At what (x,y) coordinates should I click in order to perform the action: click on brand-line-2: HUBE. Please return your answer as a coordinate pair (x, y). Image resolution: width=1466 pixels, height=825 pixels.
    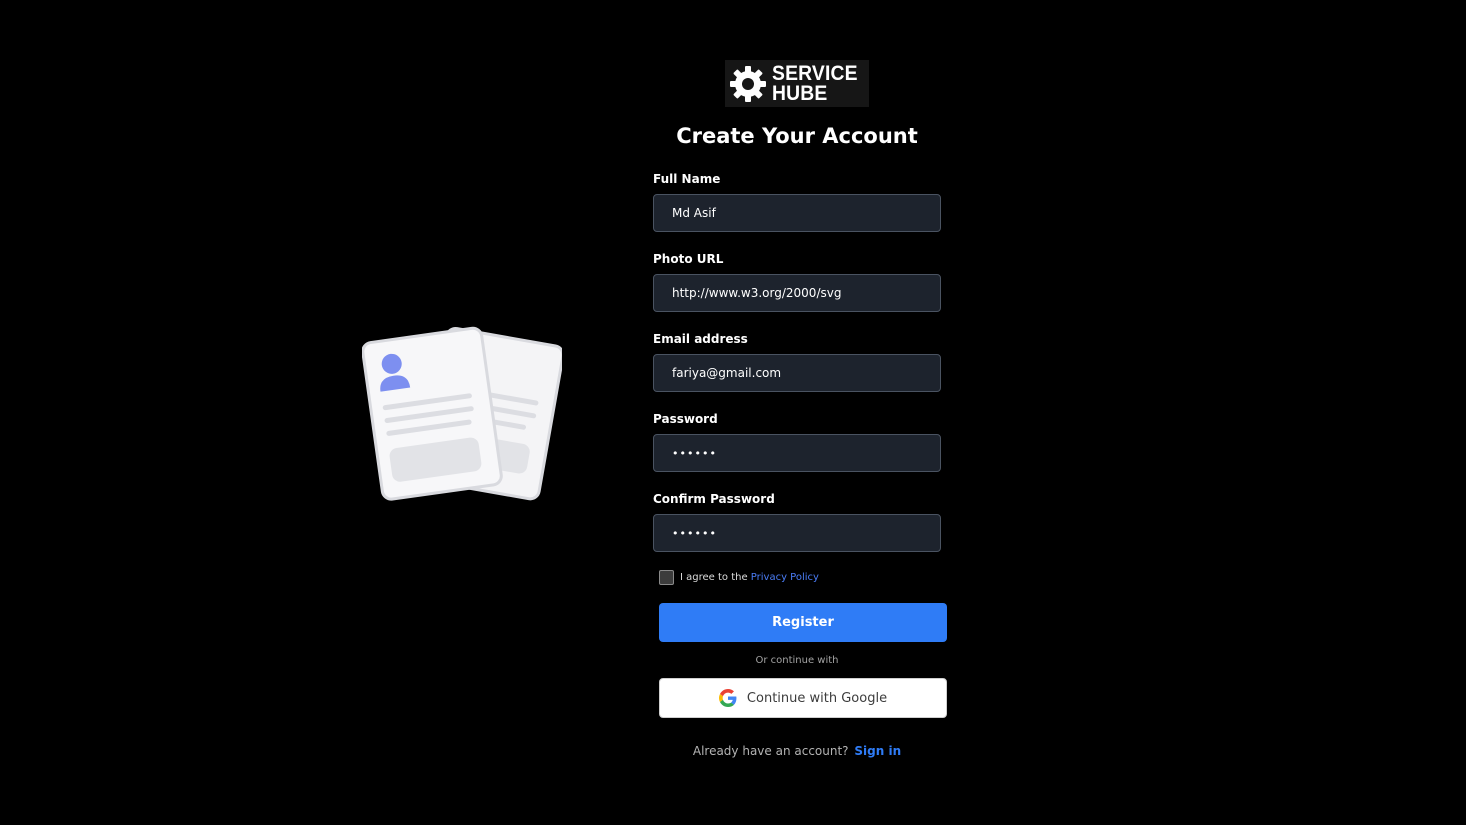
    Looking at the image, I should click on (800, 93).